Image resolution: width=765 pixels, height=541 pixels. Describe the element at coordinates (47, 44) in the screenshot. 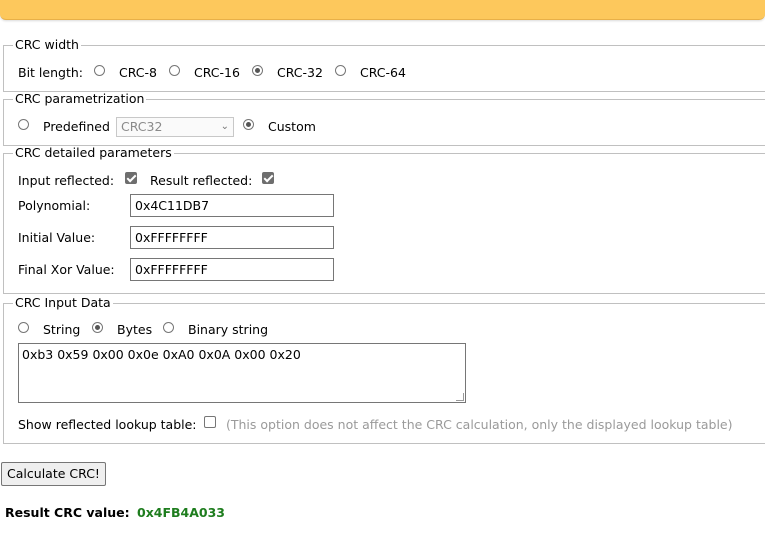

I see `crc-width-legend: CRC width` at that location.